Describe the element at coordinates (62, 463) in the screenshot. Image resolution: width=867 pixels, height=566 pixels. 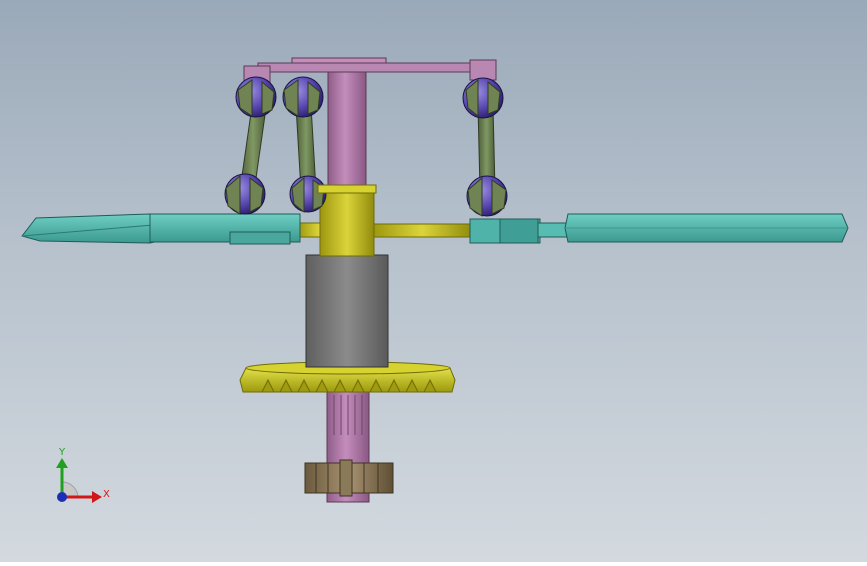
I see `triad-y-arrowhead` at that location.